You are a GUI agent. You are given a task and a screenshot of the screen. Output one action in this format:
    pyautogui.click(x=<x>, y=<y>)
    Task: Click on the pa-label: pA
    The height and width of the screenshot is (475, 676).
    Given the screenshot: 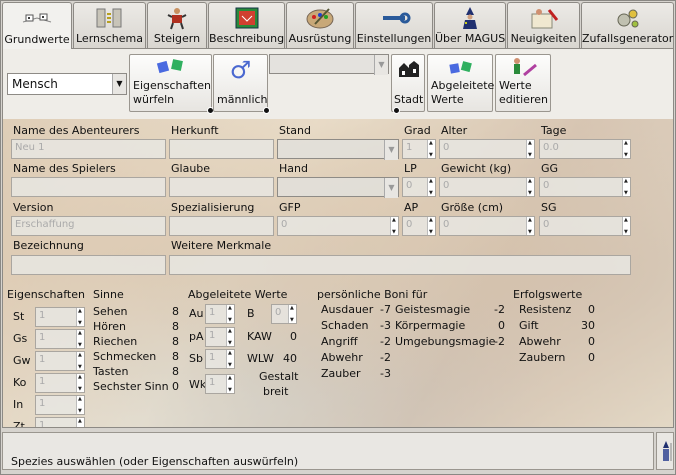 What is the action you would take?
    pyautogui.click(x=196, y=336)
    